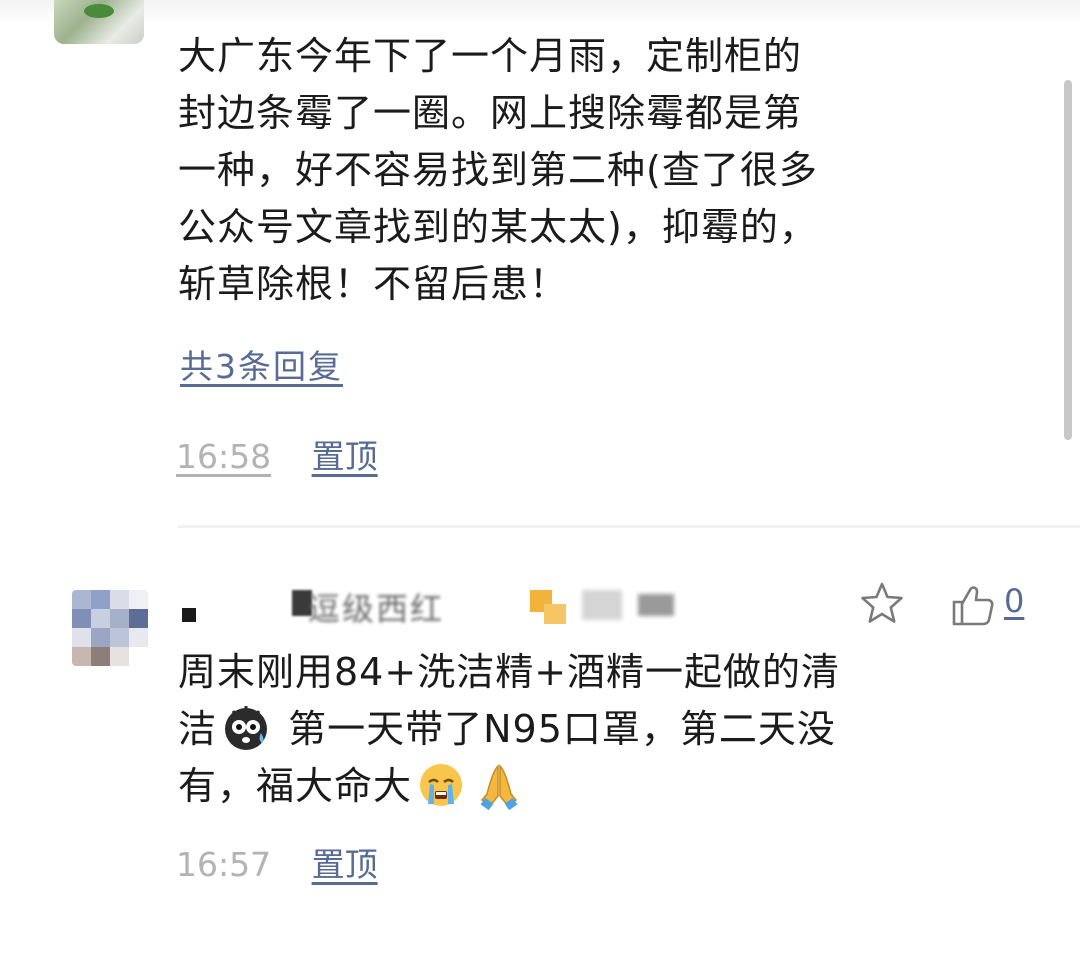 The image size is (1080, 955). What do you see at coordinates (1014, 601) in the screenshot?
I see `like-count: 0` at bounding box center [1014, 601].